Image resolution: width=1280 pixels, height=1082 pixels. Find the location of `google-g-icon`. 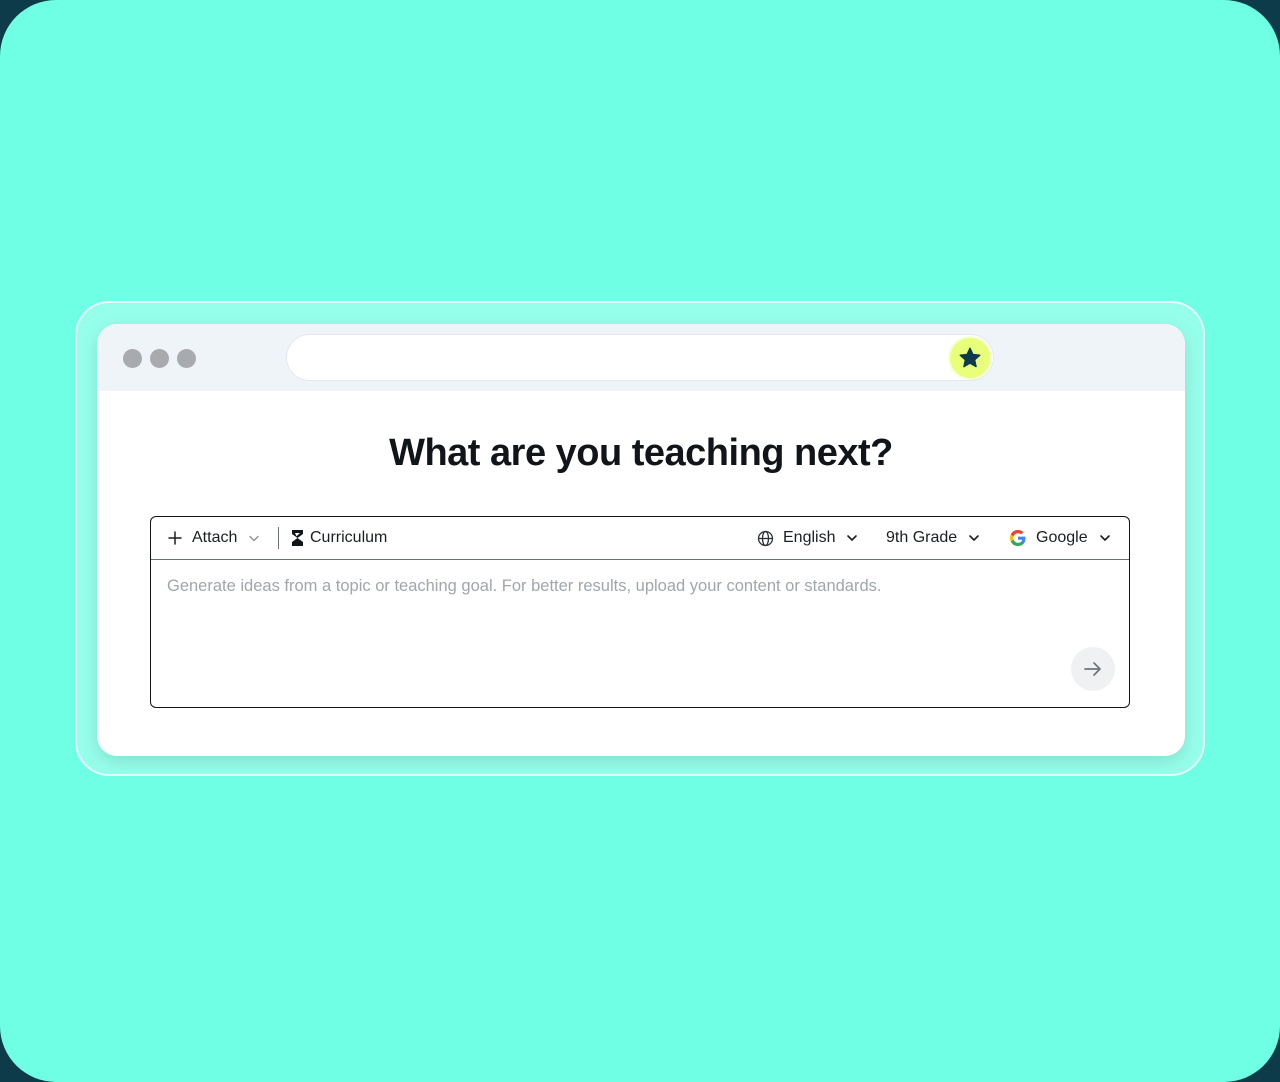

google-g-icon is located at coordinates (1018, 538).